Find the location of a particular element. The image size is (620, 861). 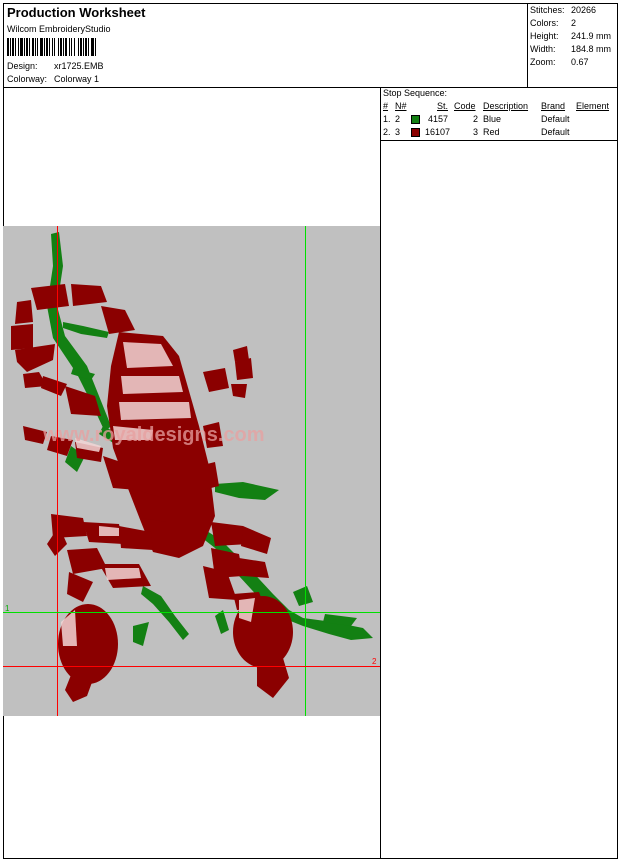

col-header-brand: Brand is located at coordinates (553, 106).